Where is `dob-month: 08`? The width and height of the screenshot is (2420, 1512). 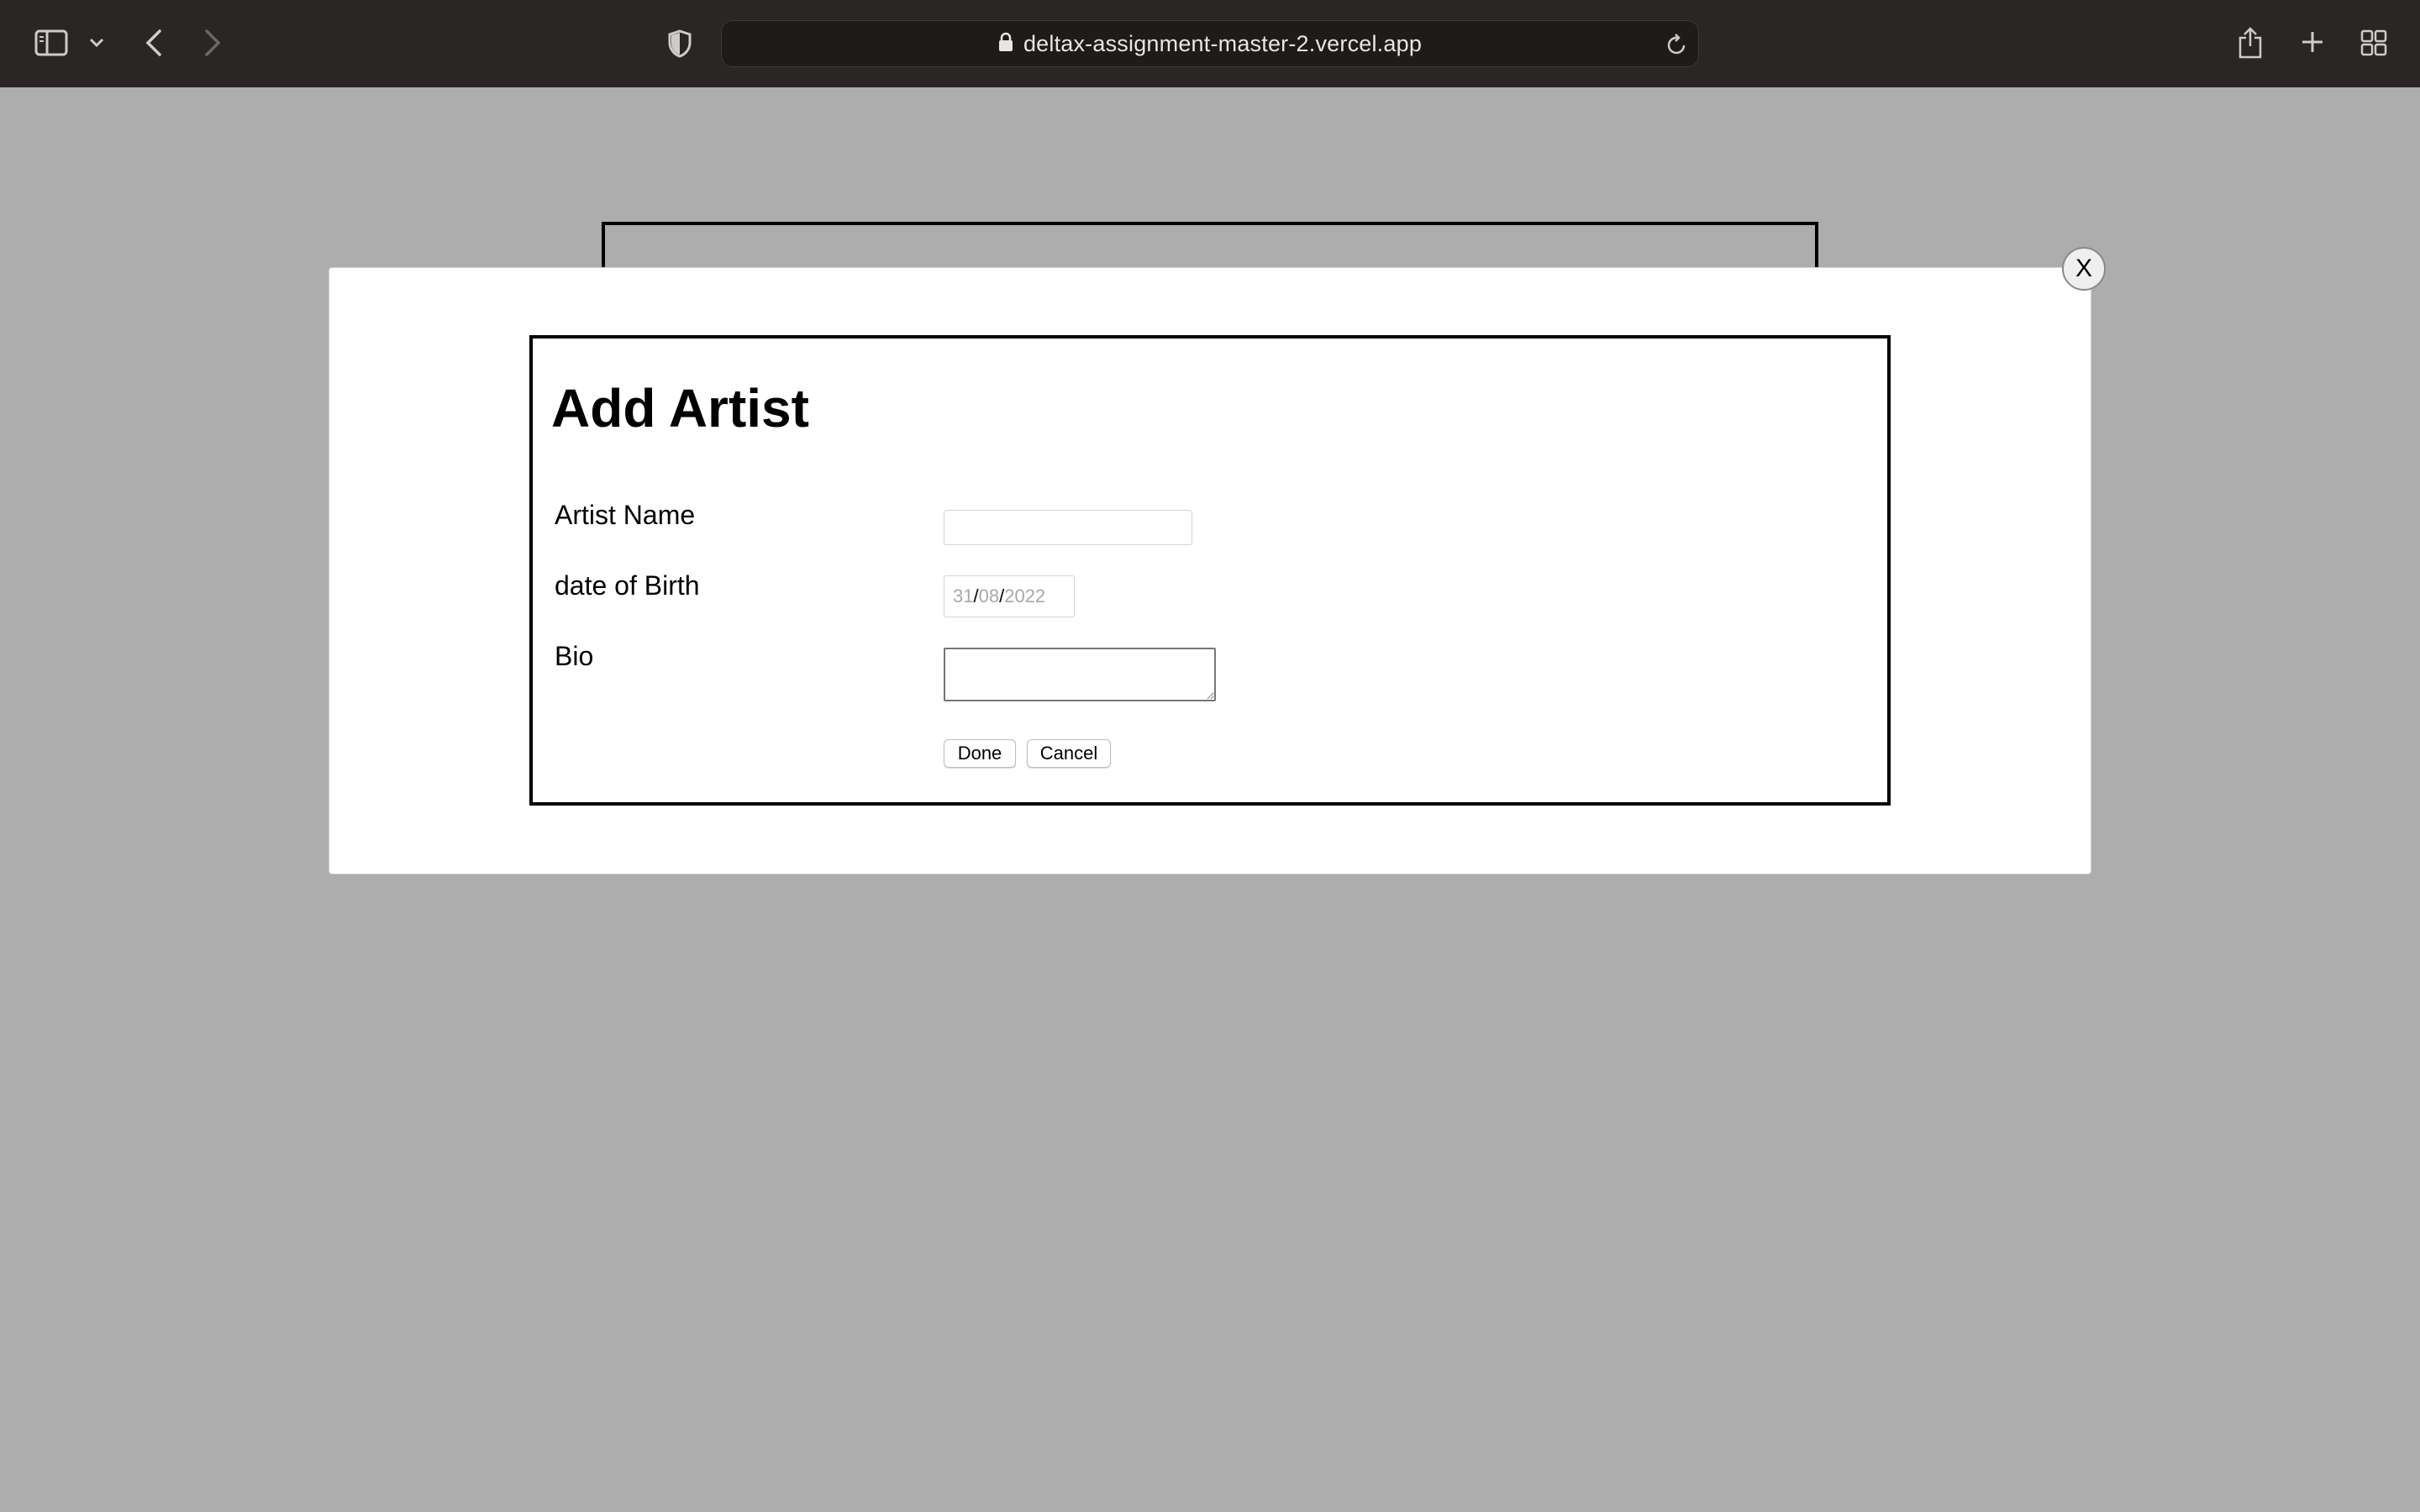
dob-month: 08 is located at coordinates (989, 595).